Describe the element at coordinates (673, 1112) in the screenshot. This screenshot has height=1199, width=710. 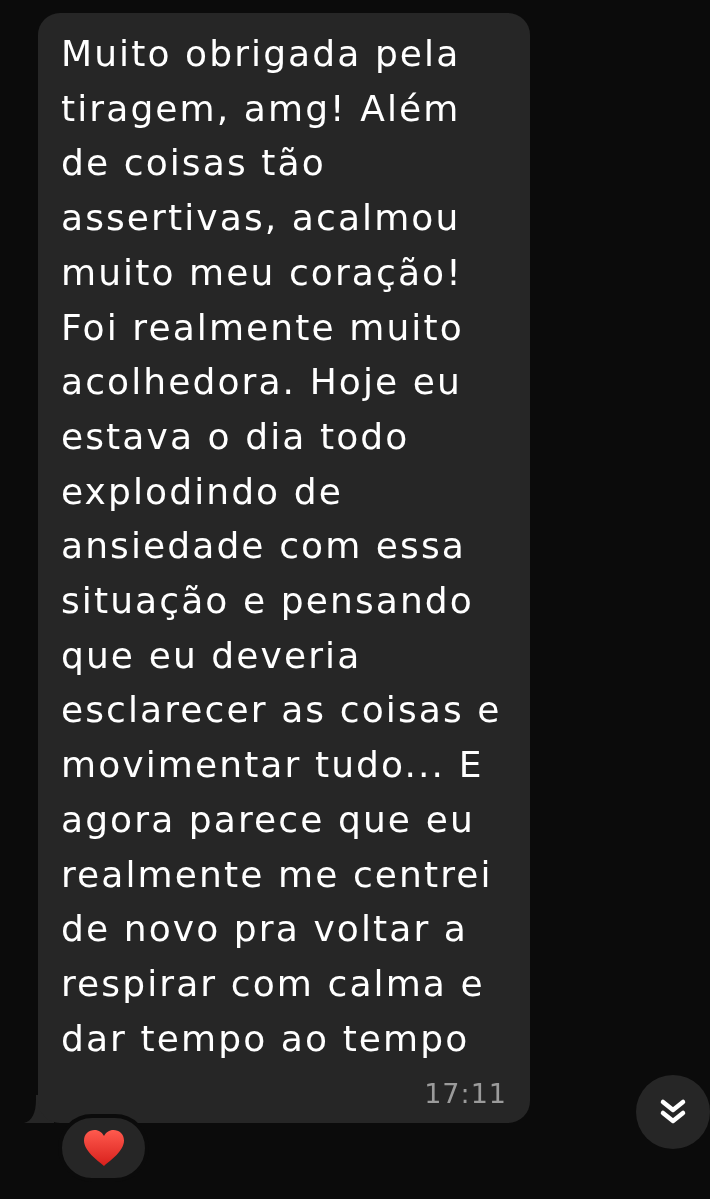
I see `double-chevron-down-icon` at that location.